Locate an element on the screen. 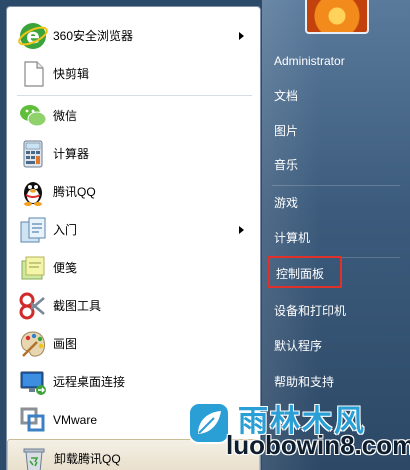 This screenshot has width=410, height=470. program-item-label: 入门 is located at coordinates (65, 230).